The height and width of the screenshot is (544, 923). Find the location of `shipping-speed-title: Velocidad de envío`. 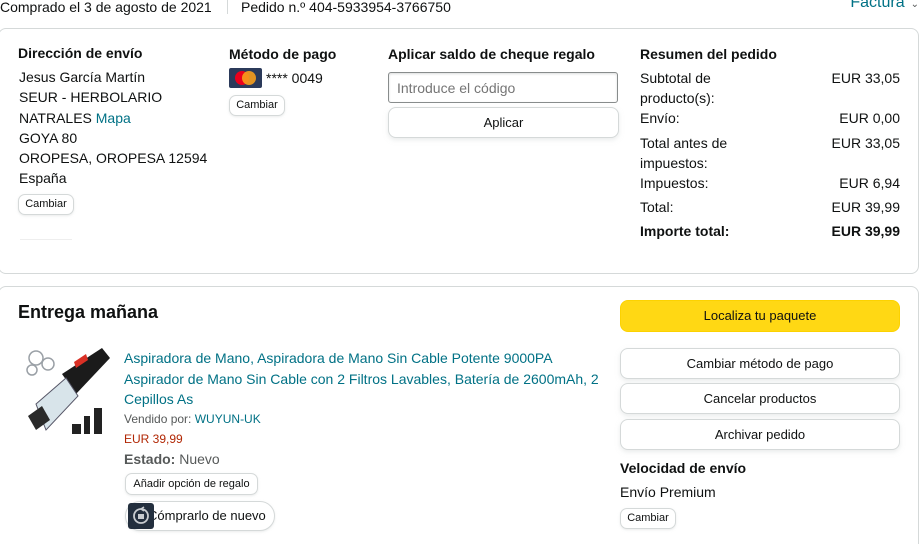

shipping-speed-title: Velocidad de envío is located at coordinates (683, 468).